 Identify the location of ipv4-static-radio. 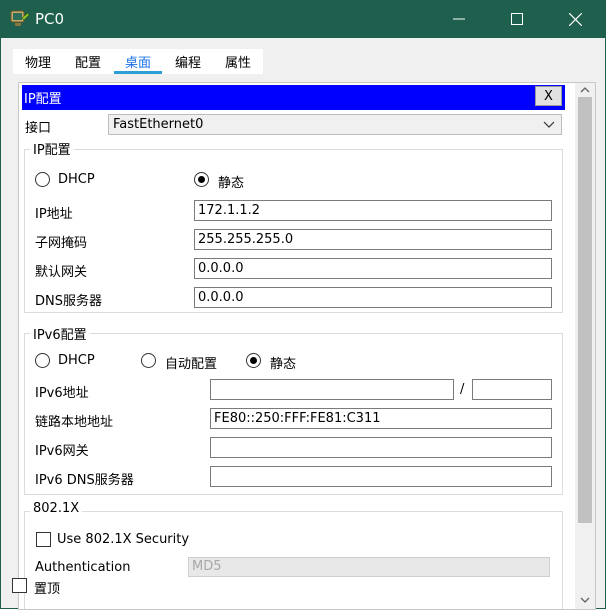
(201, 179).